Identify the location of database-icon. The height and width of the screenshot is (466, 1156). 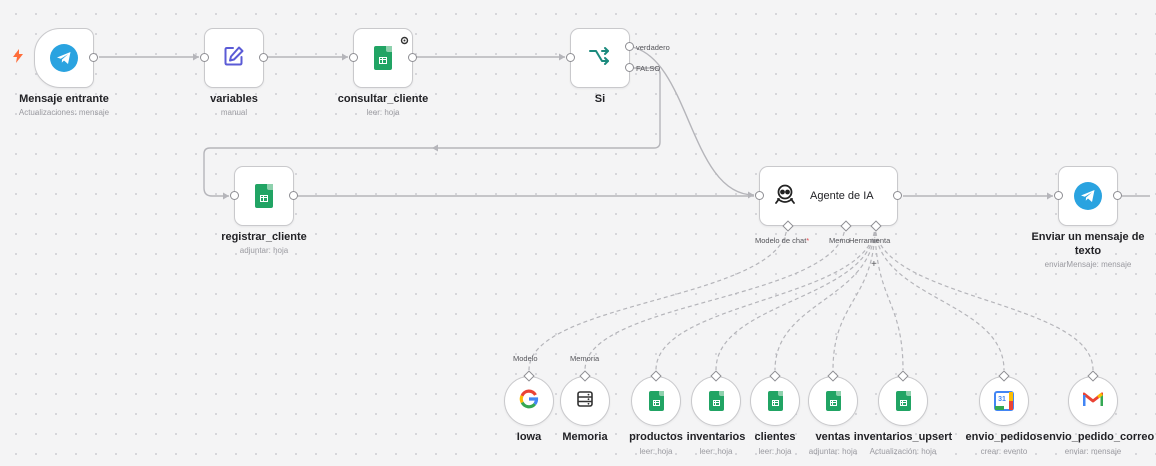
(585, 401).